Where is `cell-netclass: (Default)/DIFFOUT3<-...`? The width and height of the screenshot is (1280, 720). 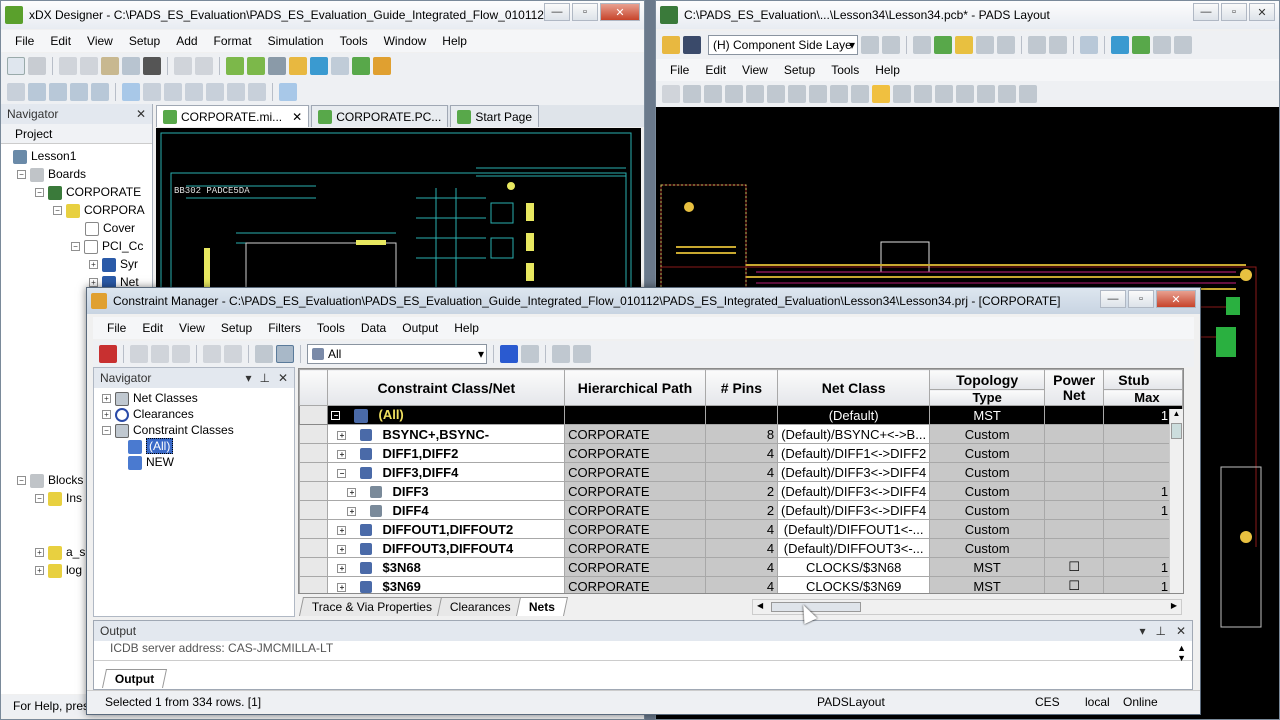 cell-netclass: (Default)/DIFFOUT3<-... is located at coordinates (854, 548).